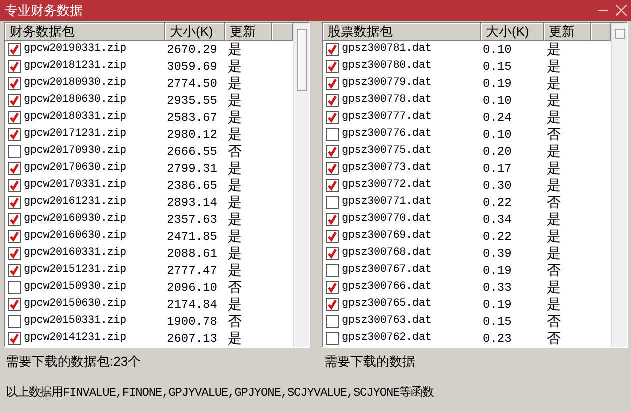 The width and height of the screenshot is (631, 412). Describe the element at coordinates (192, 186) in the screenshot. I see `file-size: 2386.65` at that location.